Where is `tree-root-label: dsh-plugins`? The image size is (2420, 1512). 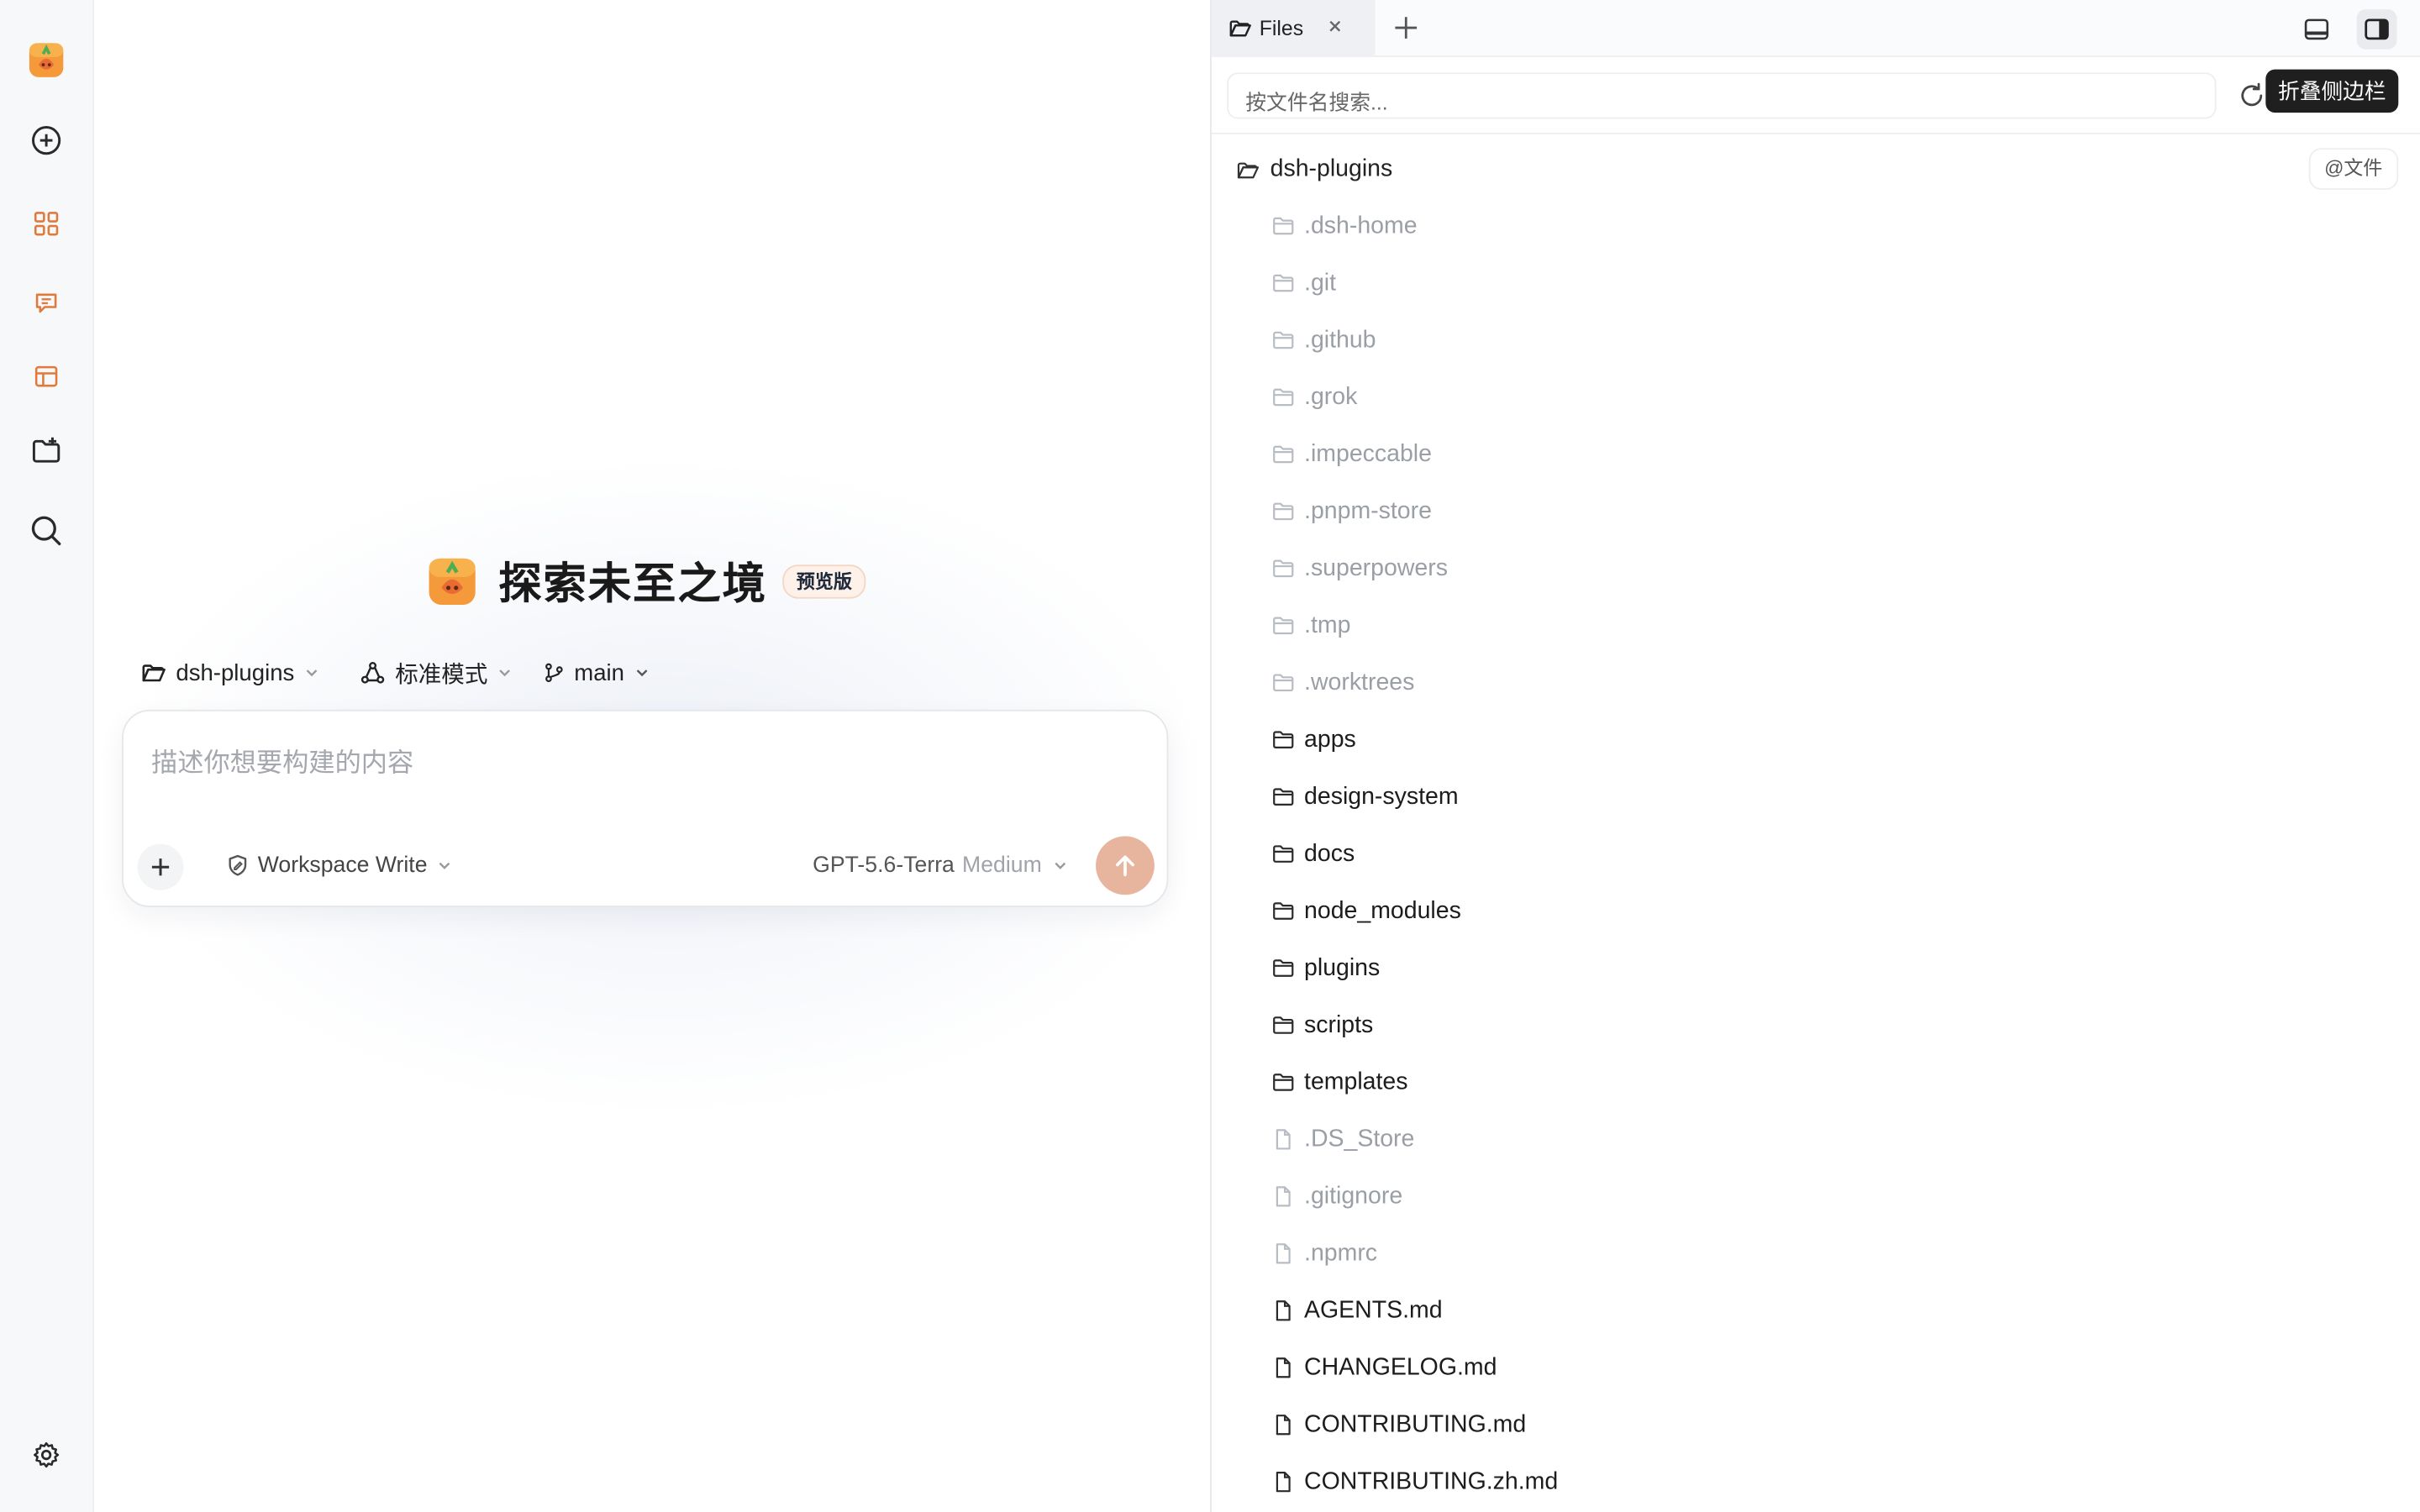 tree-root-label: dsh-plugins is located at coordinates (1331, 168).